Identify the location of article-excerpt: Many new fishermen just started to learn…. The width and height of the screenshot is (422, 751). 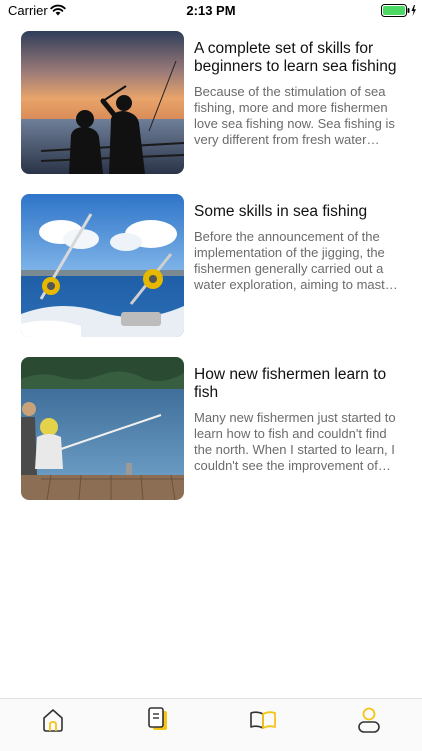
(295, 441).